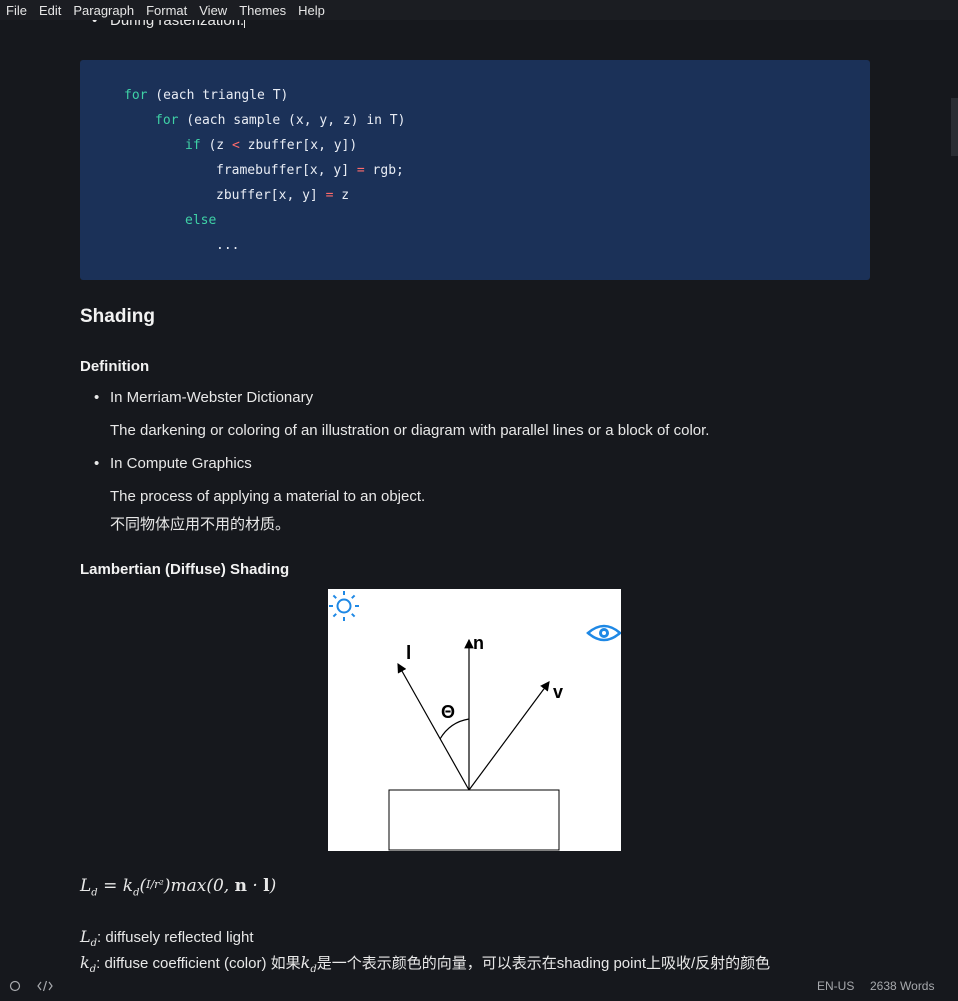 The height and width of the screenshot is (1001, 958). Describe the element at coordinates (558, 692) in the screenshot. I see `label-v: v` at that location.